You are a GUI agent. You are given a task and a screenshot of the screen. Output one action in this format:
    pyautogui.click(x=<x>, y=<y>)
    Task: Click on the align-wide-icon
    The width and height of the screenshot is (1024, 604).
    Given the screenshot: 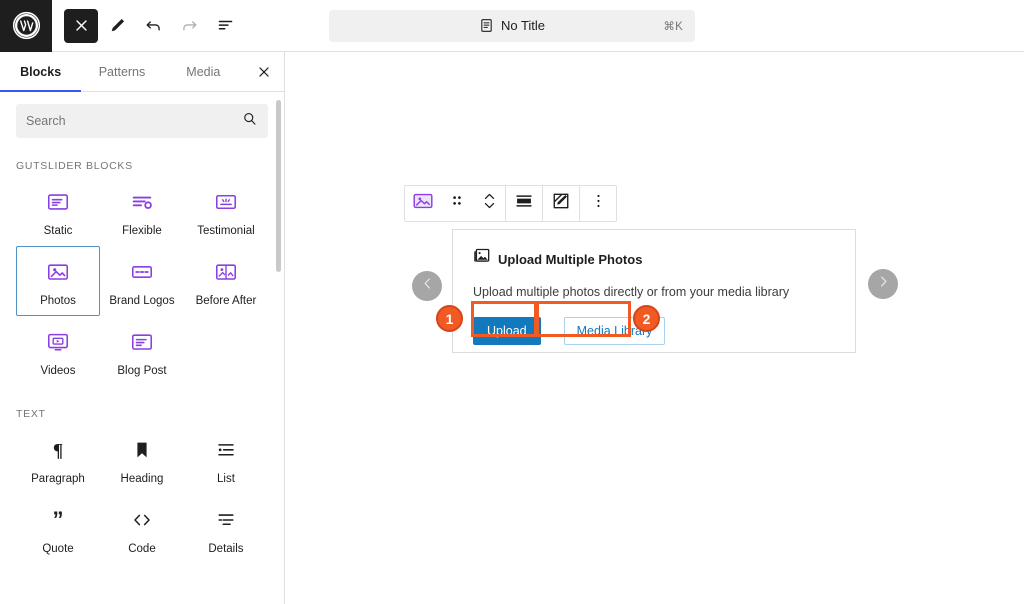 What is the action you would take?
    pyautogui.click(x=524, y=203)
    